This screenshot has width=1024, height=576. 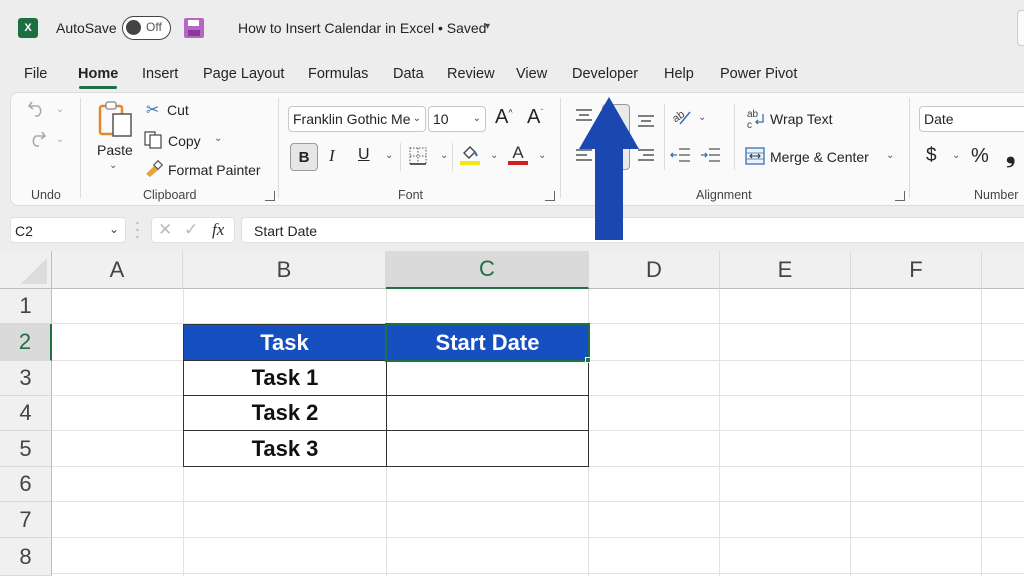 What do you see at coordinates (178, 110) in the screenshot?
I see `cut-button: Cut` at bounding box center [178, 110].